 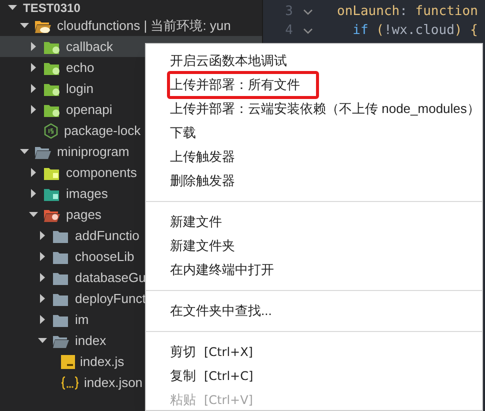 I want to click on line-number: 3, so click(x=288, y=11).